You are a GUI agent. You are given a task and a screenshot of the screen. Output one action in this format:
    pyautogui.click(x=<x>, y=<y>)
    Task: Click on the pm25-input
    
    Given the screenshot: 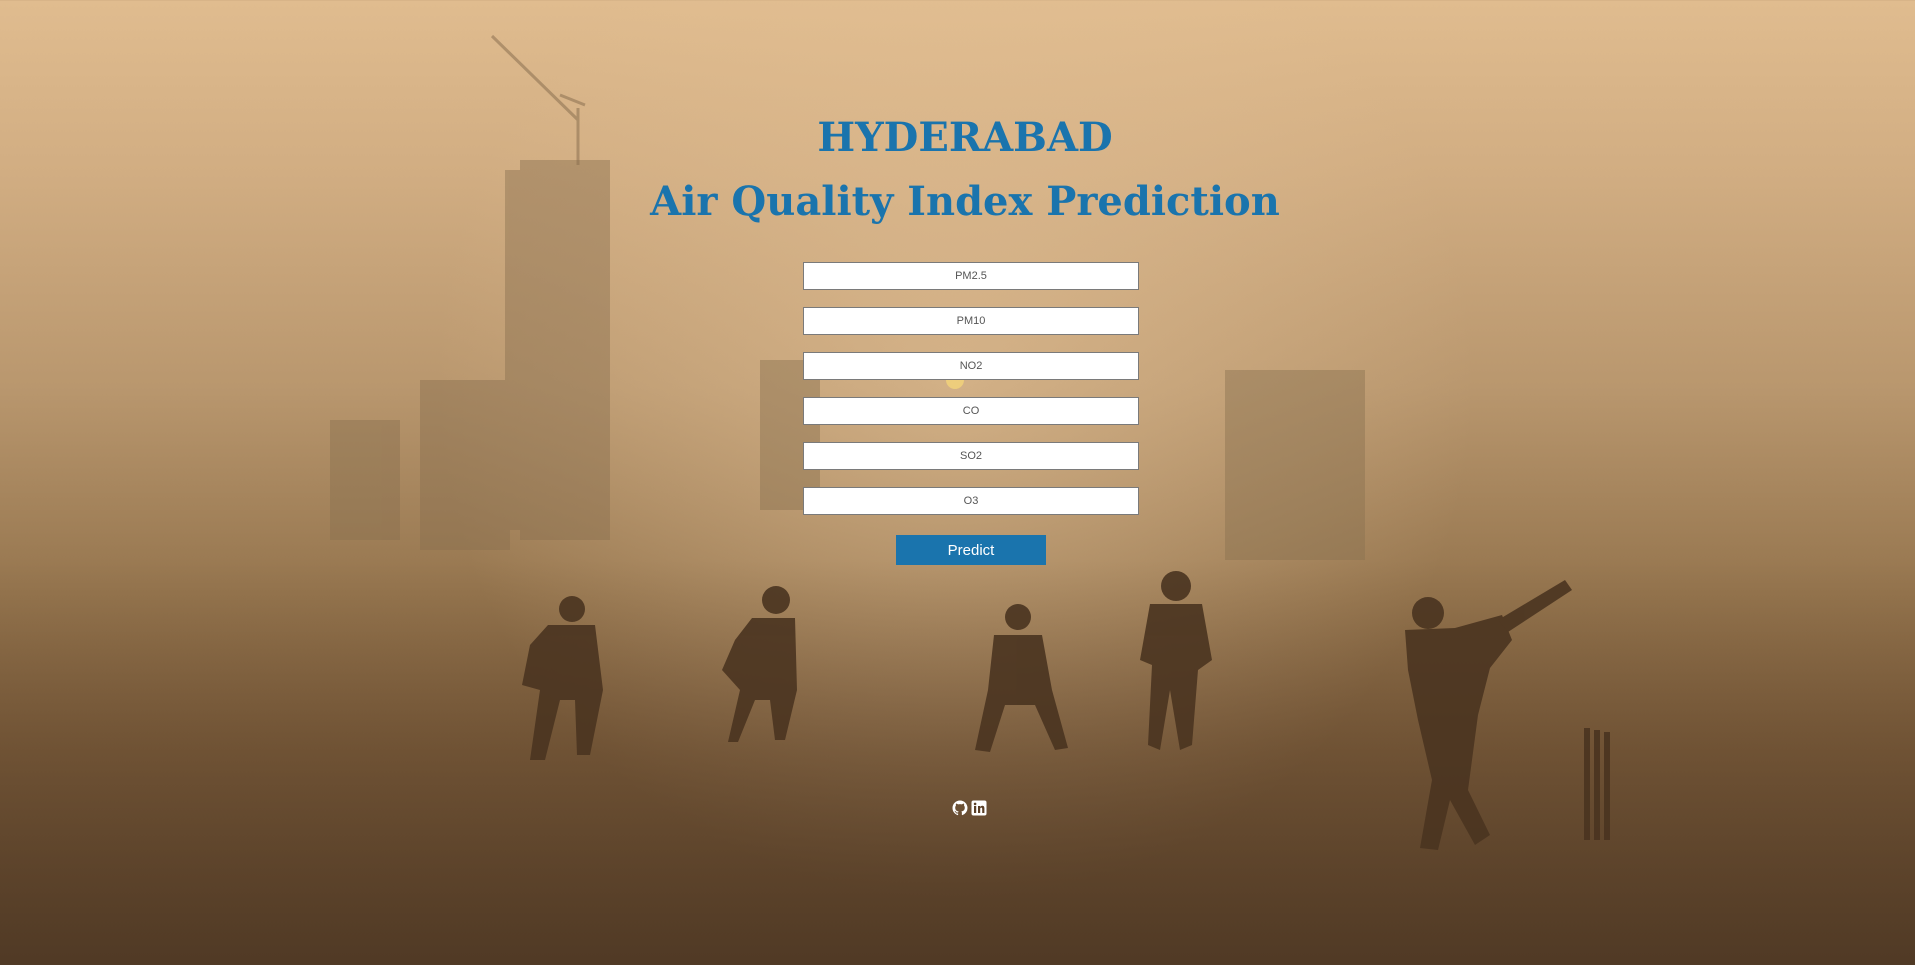 What is the action you would take?
    pyautogui.click(x=971, y=276)
    